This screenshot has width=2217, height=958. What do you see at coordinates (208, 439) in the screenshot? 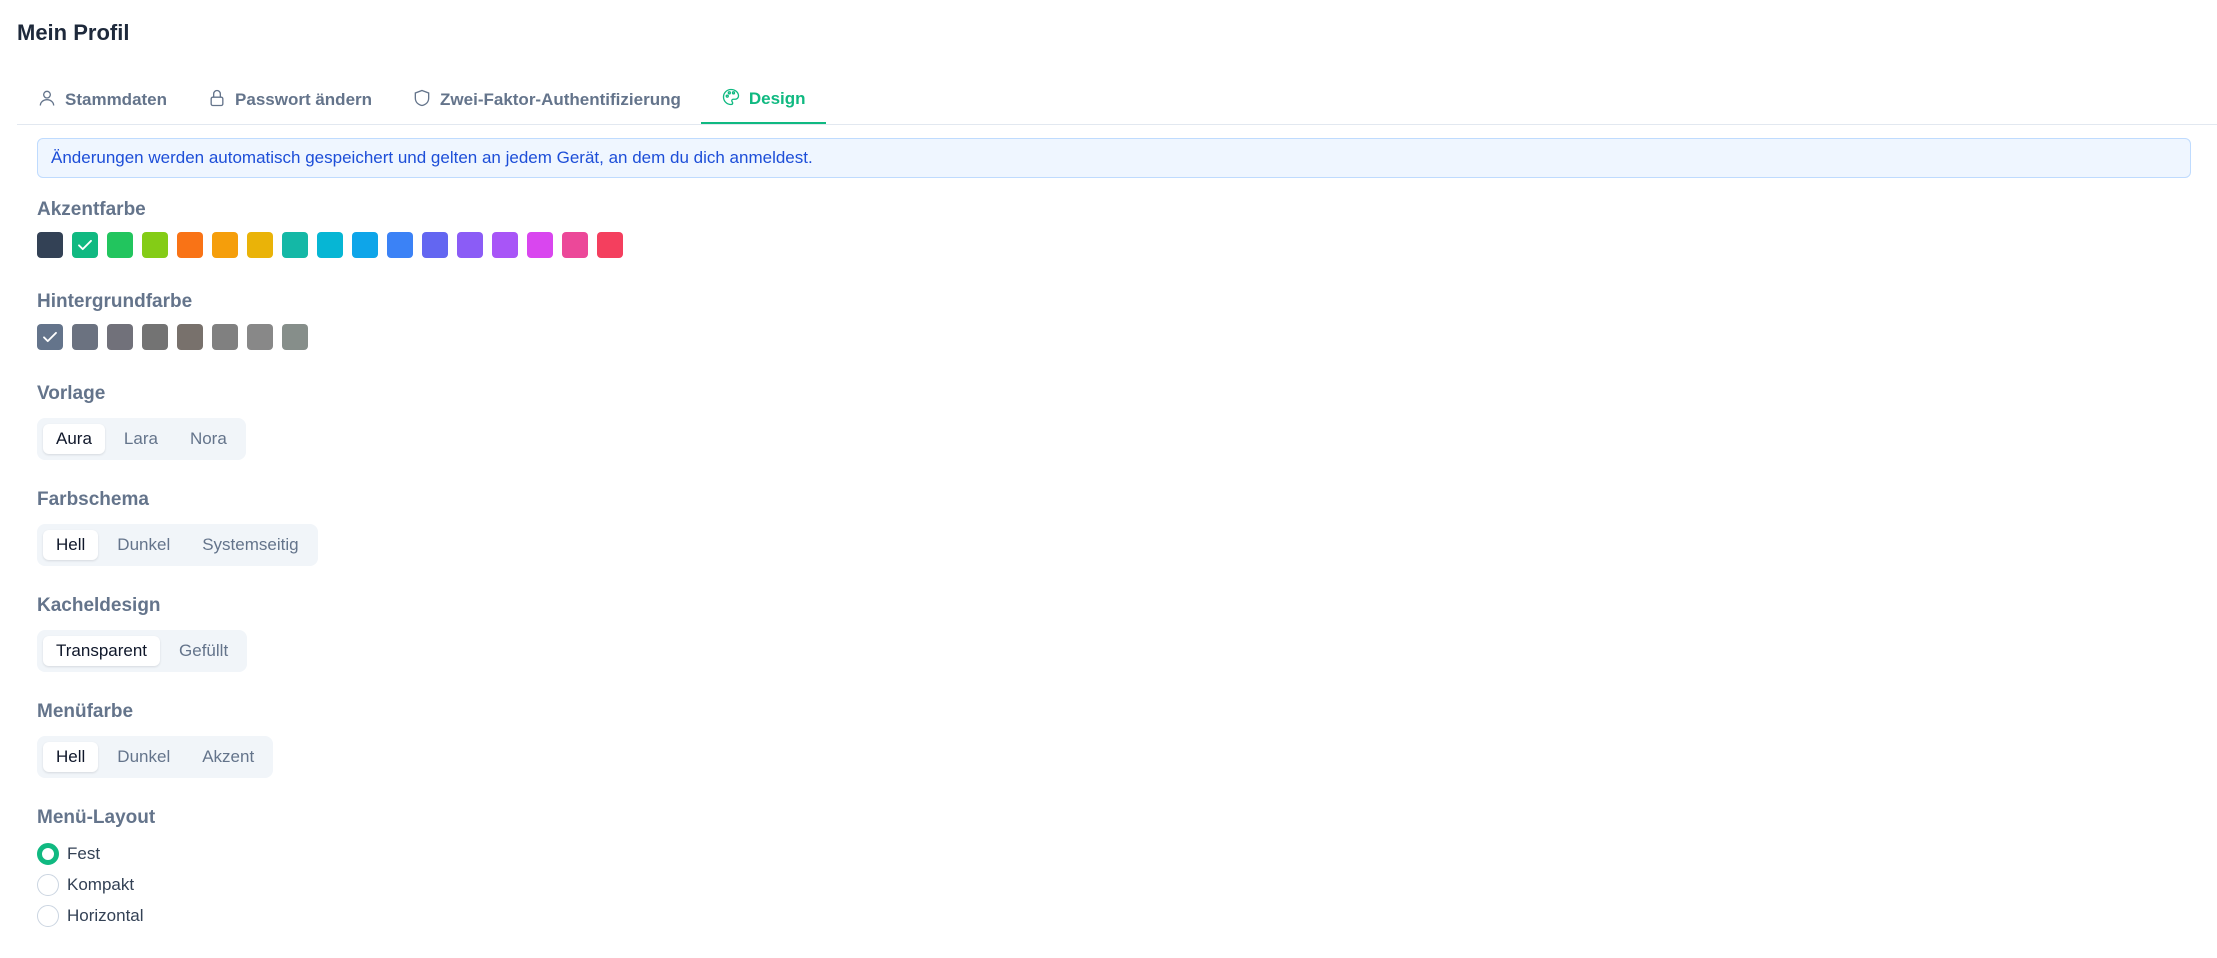
I see `template-option: Nora` at bounding box center [208, 439].